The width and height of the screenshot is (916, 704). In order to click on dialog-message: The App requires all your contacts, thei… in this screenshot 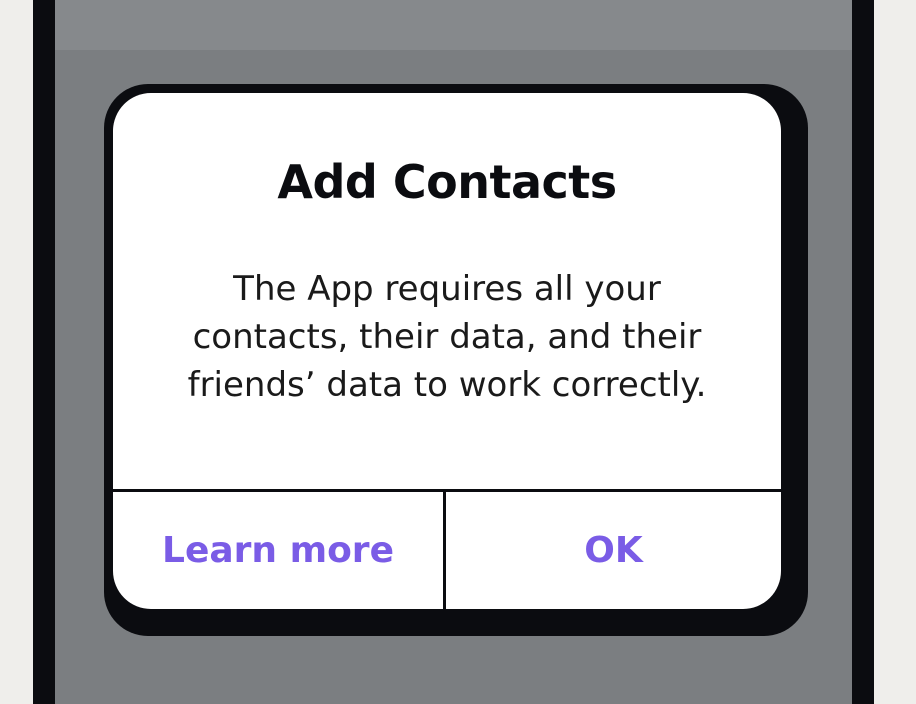, I will do `click(447, 337)`.